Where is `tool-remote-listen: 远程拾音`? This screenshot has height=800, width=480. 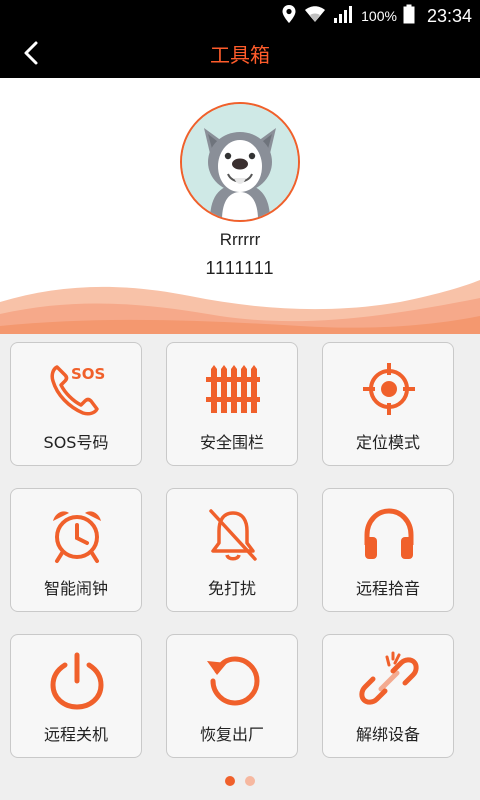
tool-remote-listen: 远程拾音 is located at coordinates (388, 550).